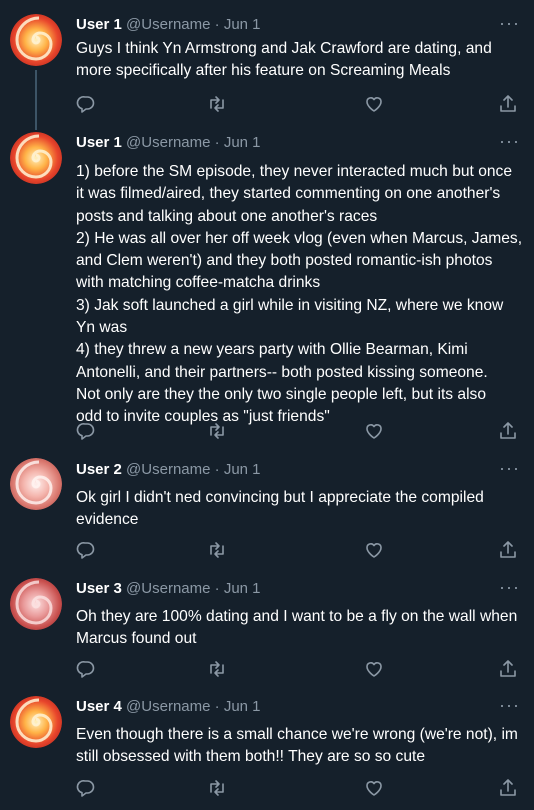 The image size is (534, 810). I want to click on display-name: User 4, so click(99, 706).